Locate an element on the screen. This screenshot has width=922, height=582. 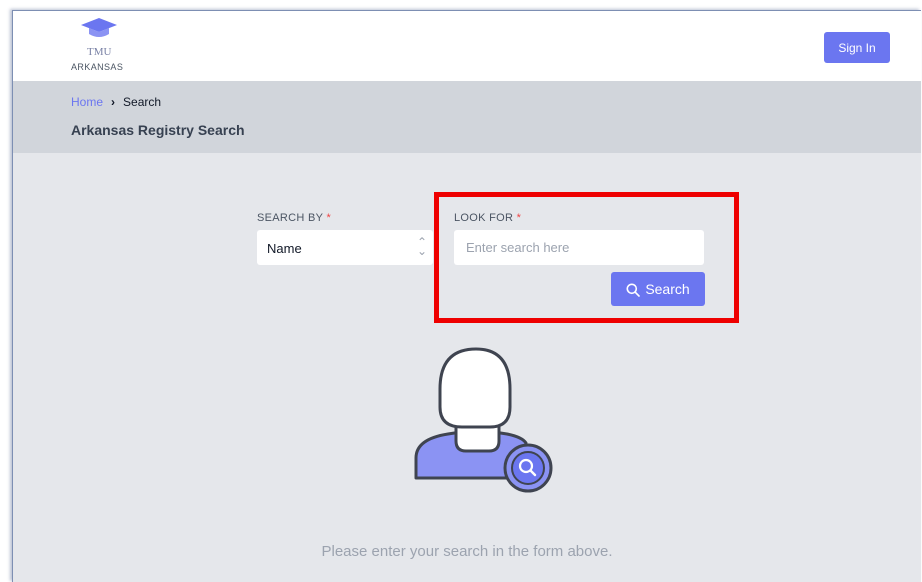
graduation-cap-icon is located at coordinates (99, 27).